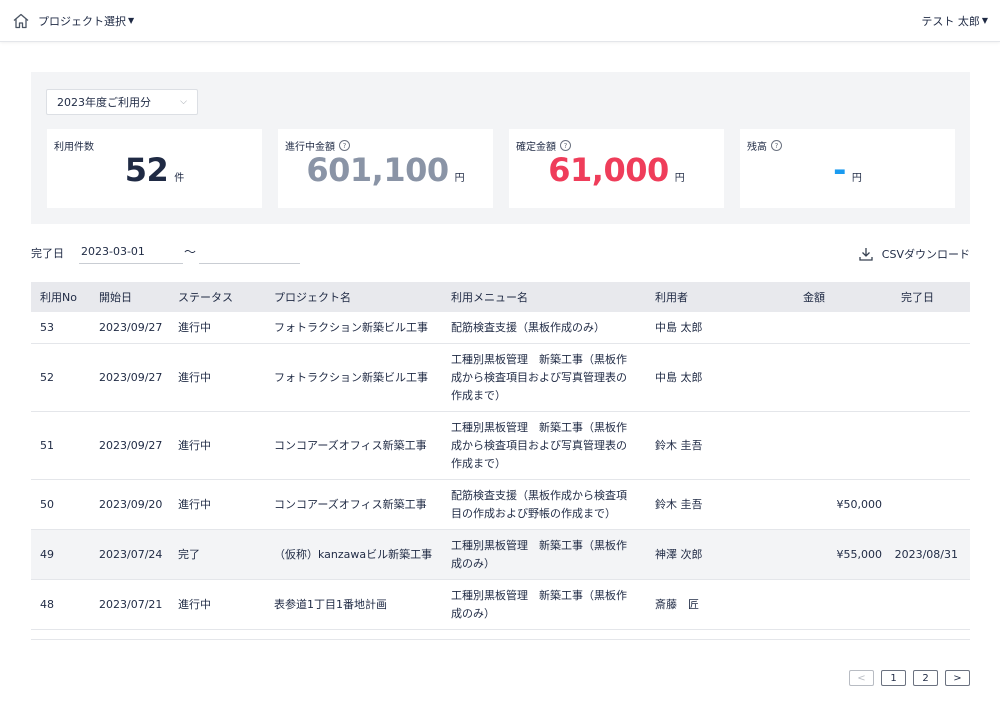  What do you see at coordinates (47, 604) in the screenshot?
I see `cell-no: 48` at bounding box center [47, 604].